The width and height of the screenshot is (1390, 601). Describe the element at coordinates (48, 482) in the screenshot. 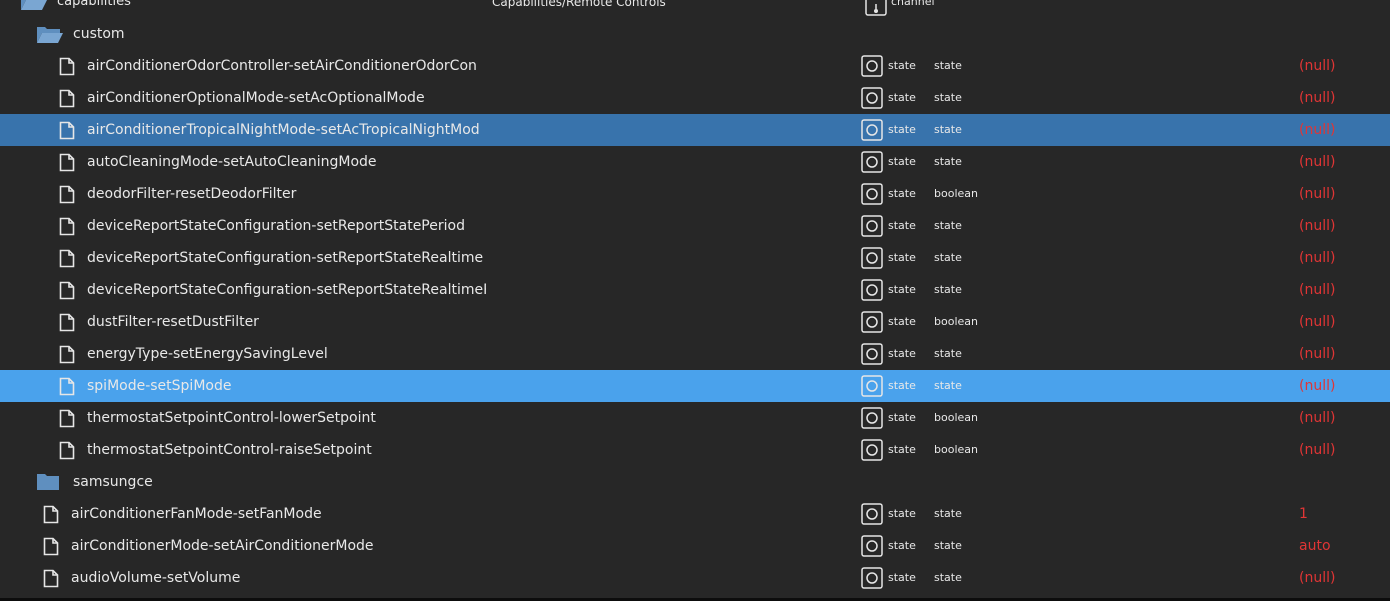

I see `folder-closed-icon` at that location.